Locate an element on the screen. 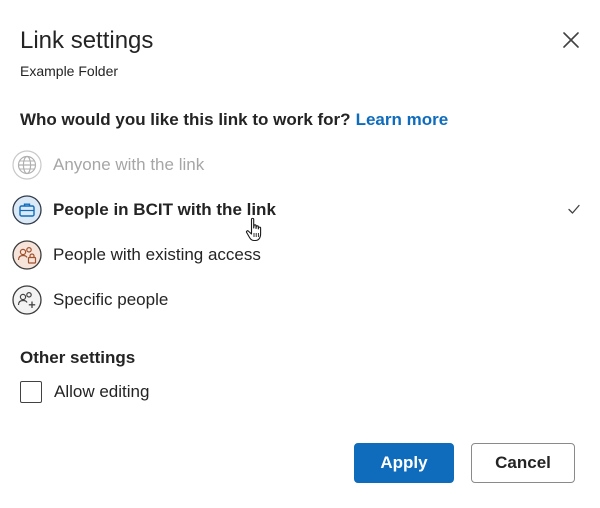 The image size is (600, 508). option-people-in-org: People in BCIT with the link is located at coordinates (300, 210).